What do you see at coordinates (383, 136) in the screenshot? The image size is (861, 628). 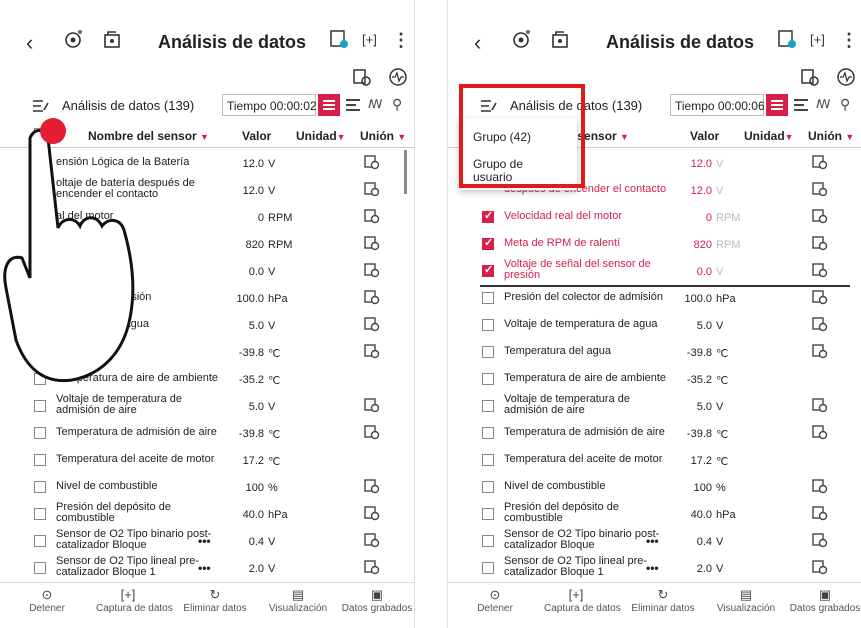 I see `header-union: Unión ▼` at bounding box center [383, 136].